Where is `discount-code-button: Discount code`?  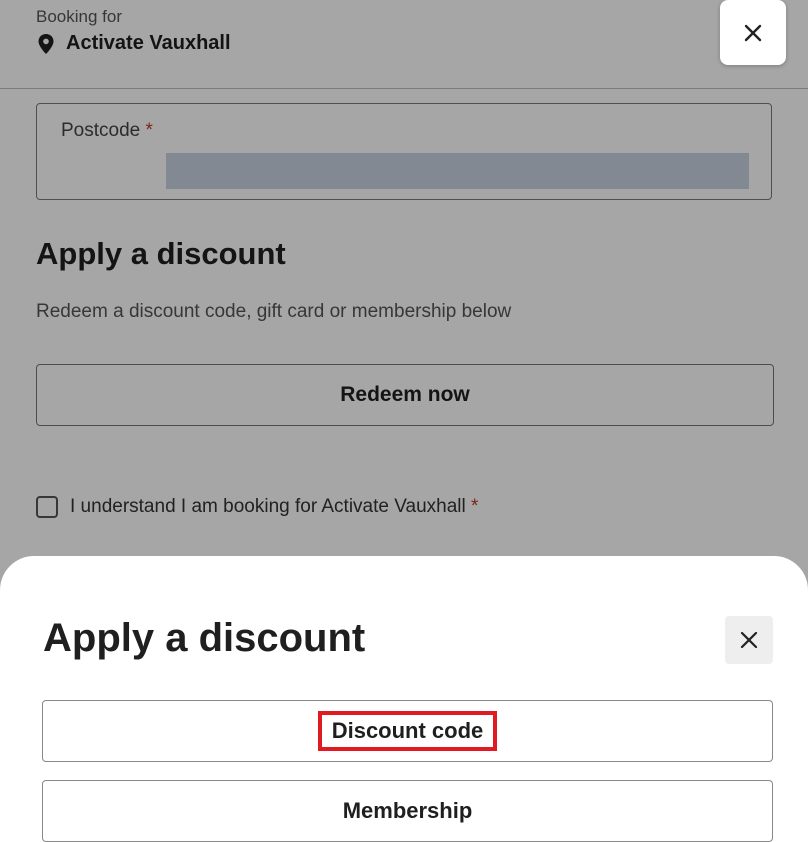 discount-code-button: Discount code is located at coordinates (407, 731).